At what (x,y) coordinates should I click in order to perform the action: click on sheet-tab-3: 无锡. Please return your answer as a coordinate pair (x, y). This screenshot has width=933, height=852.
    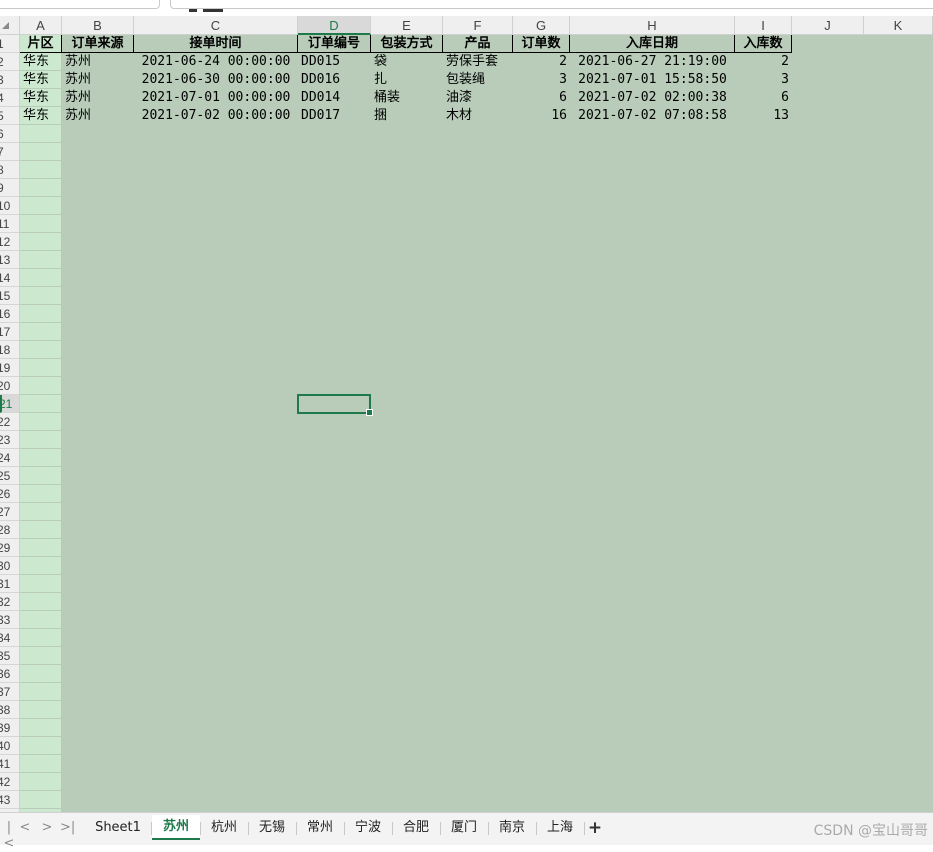
    Looking at the image, I should click on (272, 828).